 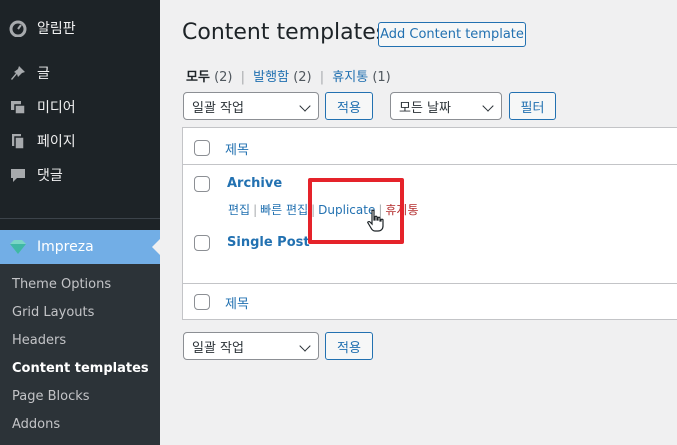 What do you see at coordinates (80, 107) in the screenshot?
I see `sidebar-item-media: 미디어` at bounding box center [80, 107].